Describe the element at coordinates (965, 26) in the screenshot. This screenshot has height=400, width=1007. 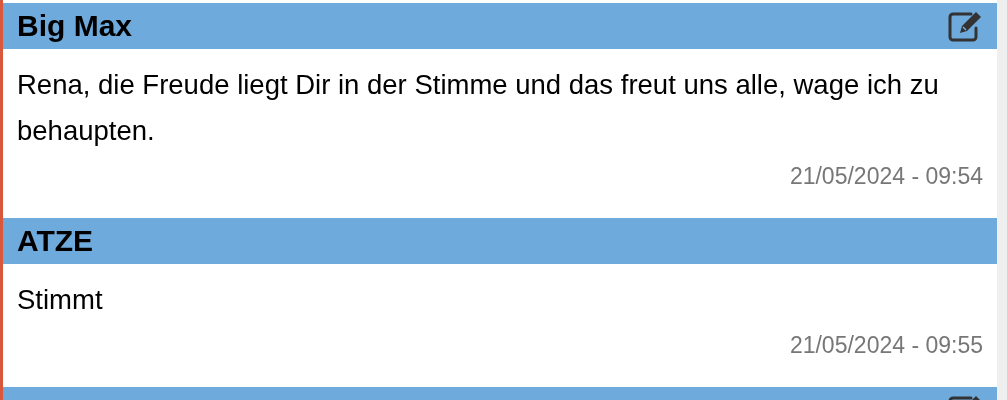
I see `edit-icon` at that location.